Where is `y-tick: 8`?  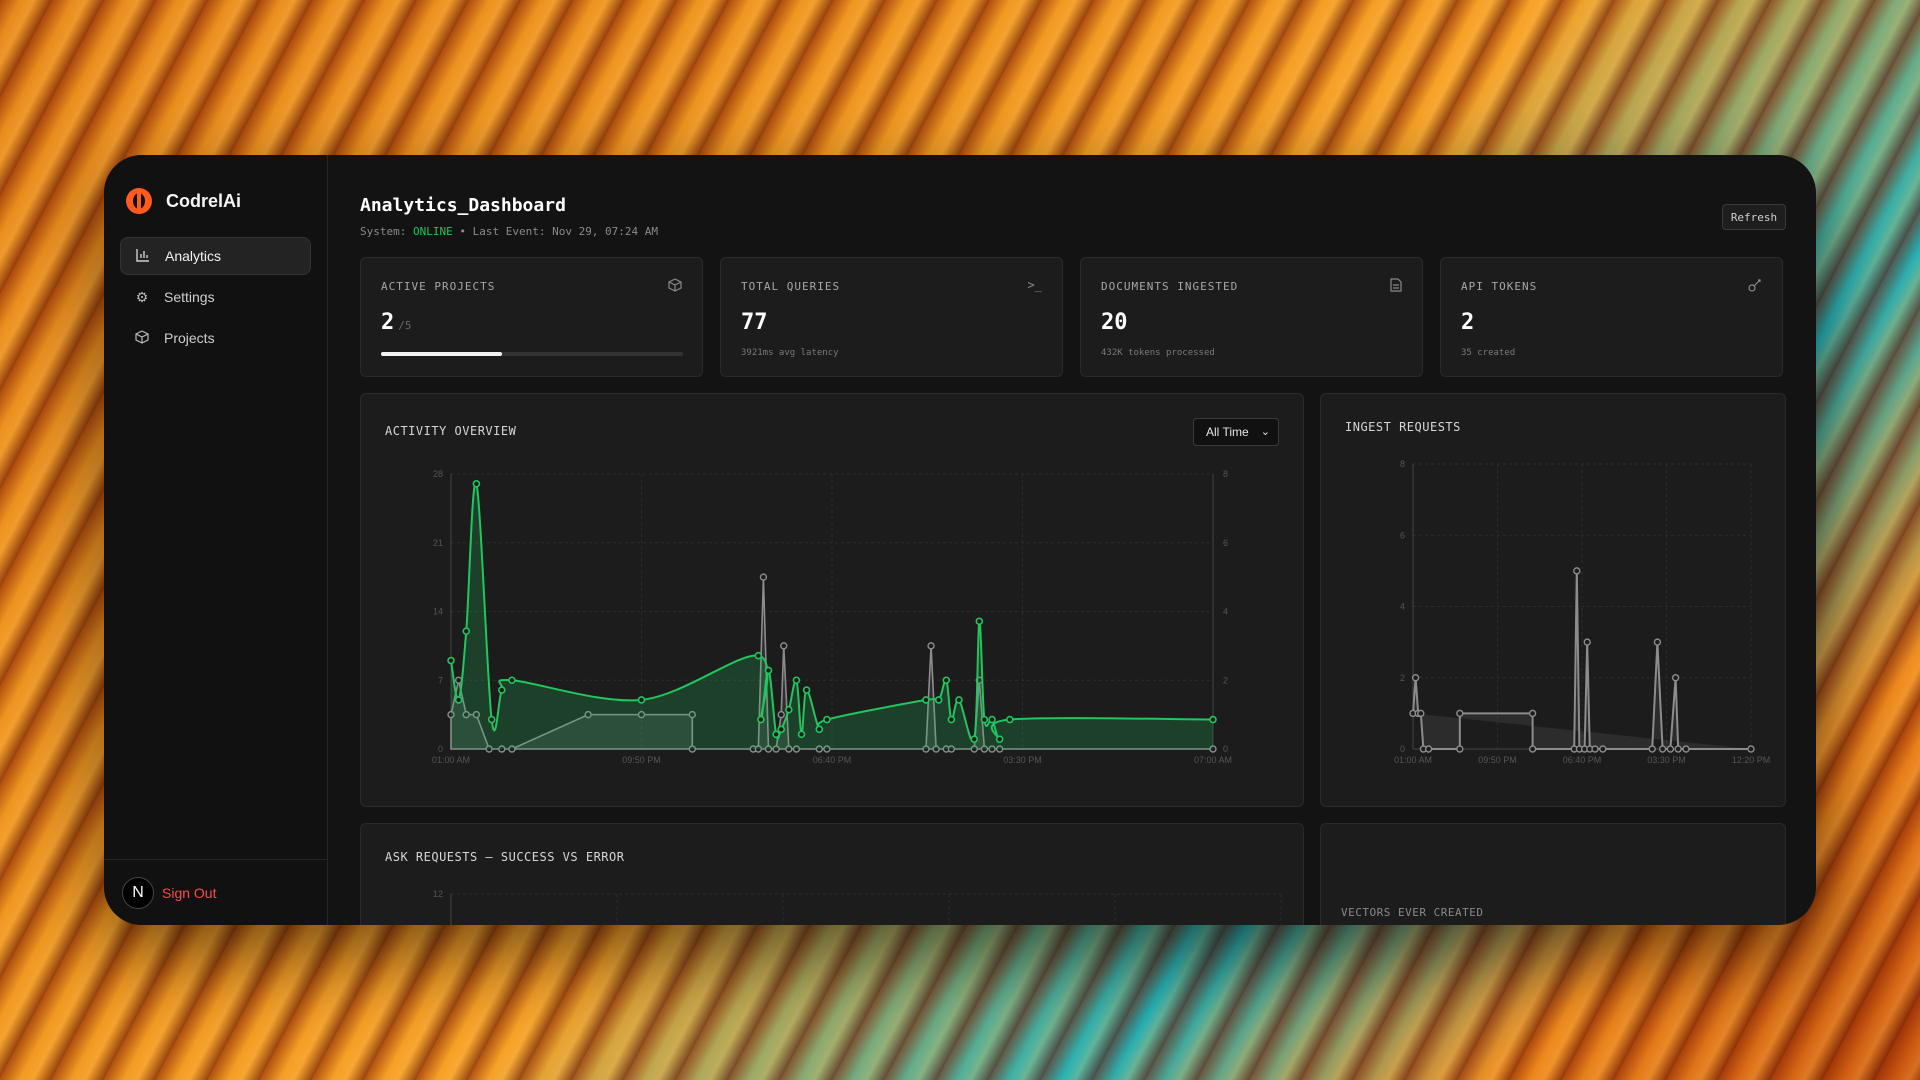 y-tick: 8 is located at coordinates (1402, 464).